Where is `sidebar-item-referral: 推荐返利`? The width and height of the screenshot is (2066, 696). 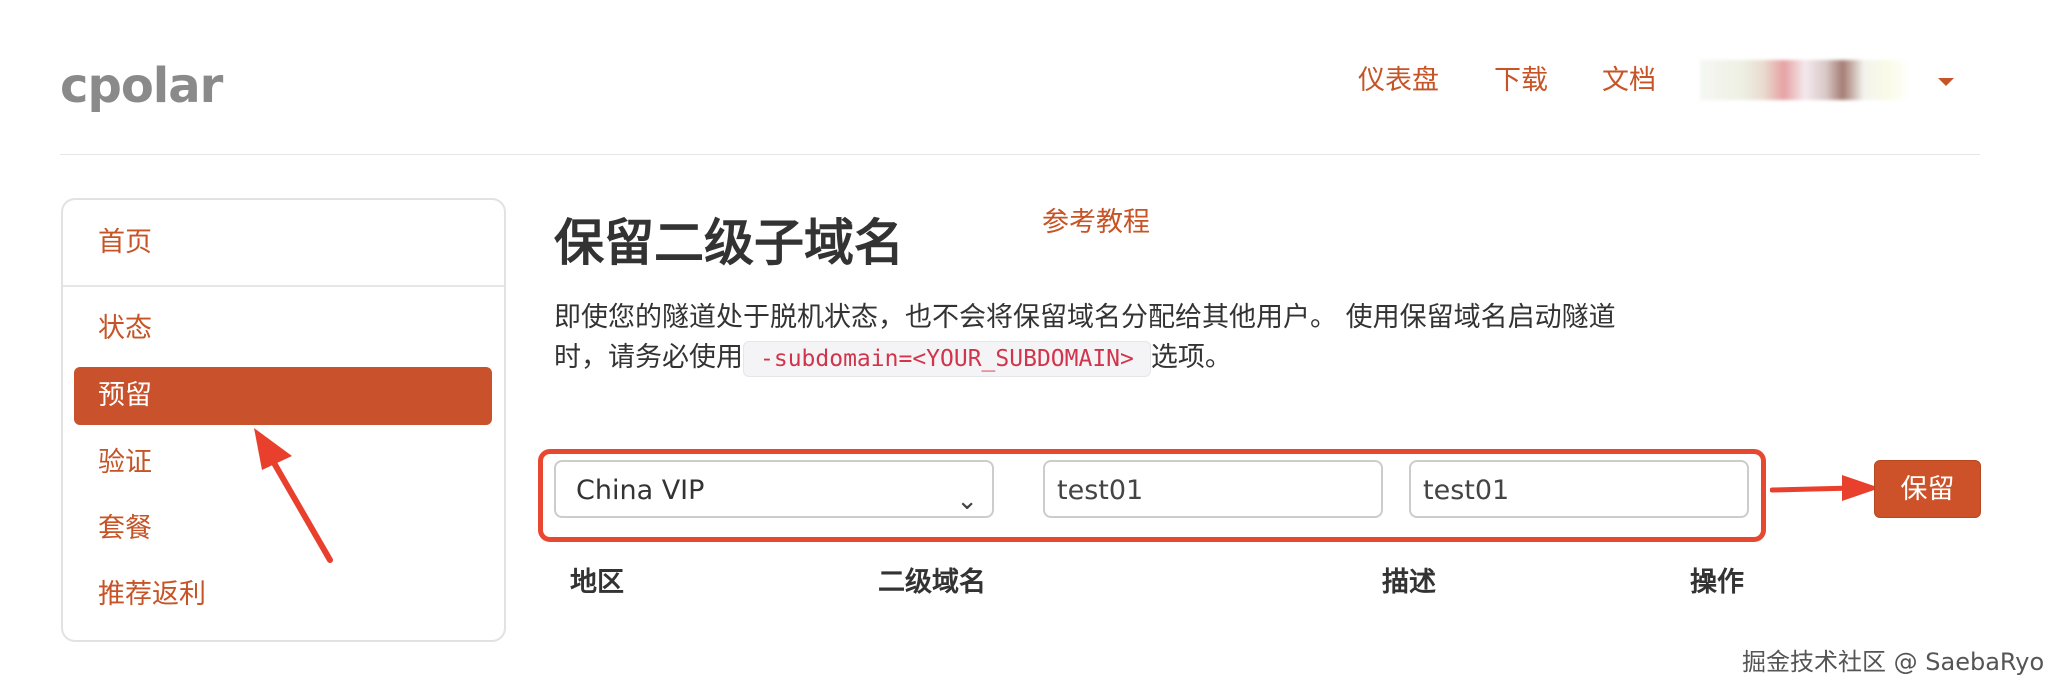 sidebar-item-referral: 推荐返利 is located at coordinates (283, 595).